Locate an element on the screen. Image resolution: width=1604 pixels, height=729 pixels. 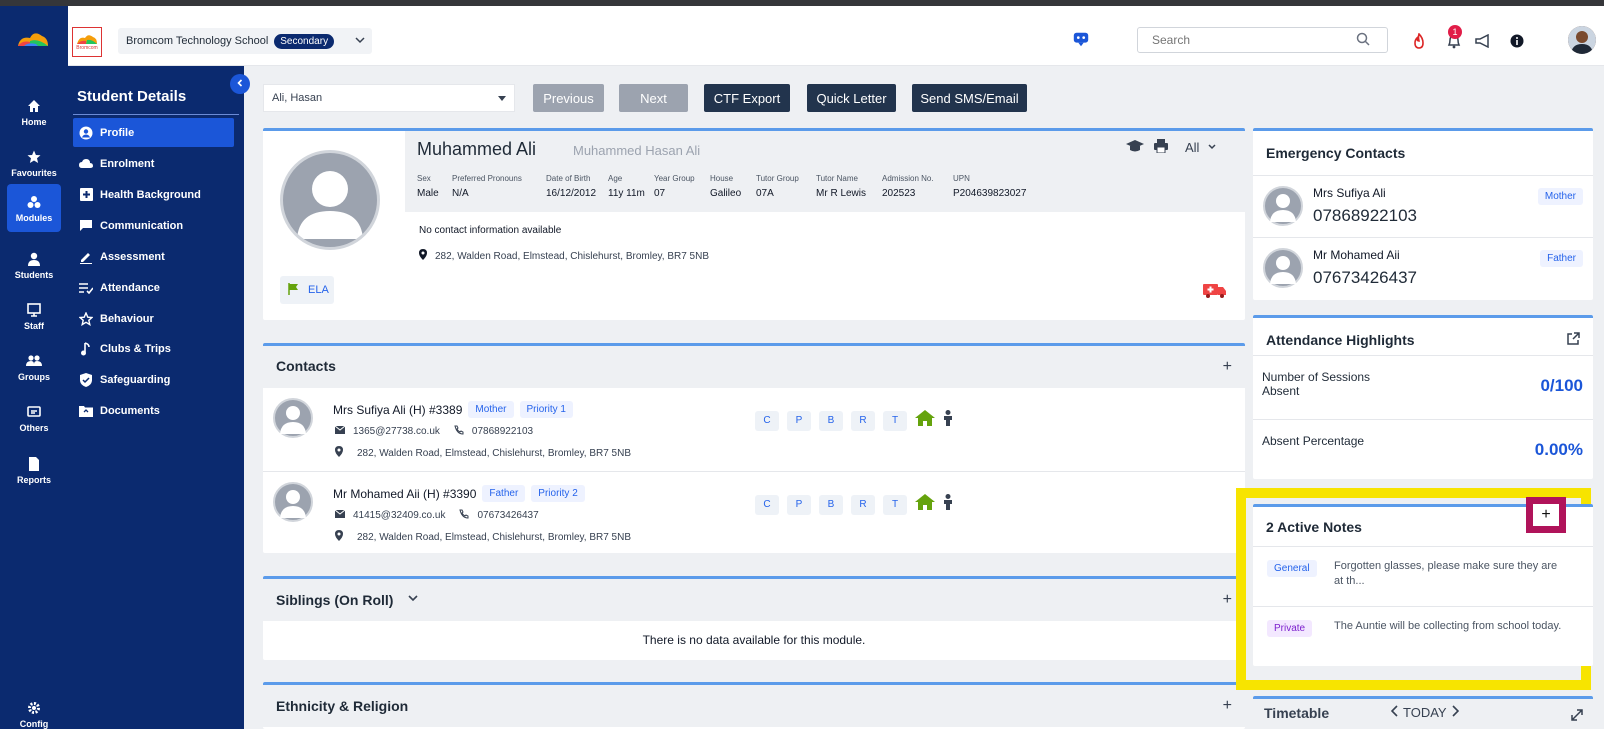
fire-icon is located at coordinates (1419, 41).